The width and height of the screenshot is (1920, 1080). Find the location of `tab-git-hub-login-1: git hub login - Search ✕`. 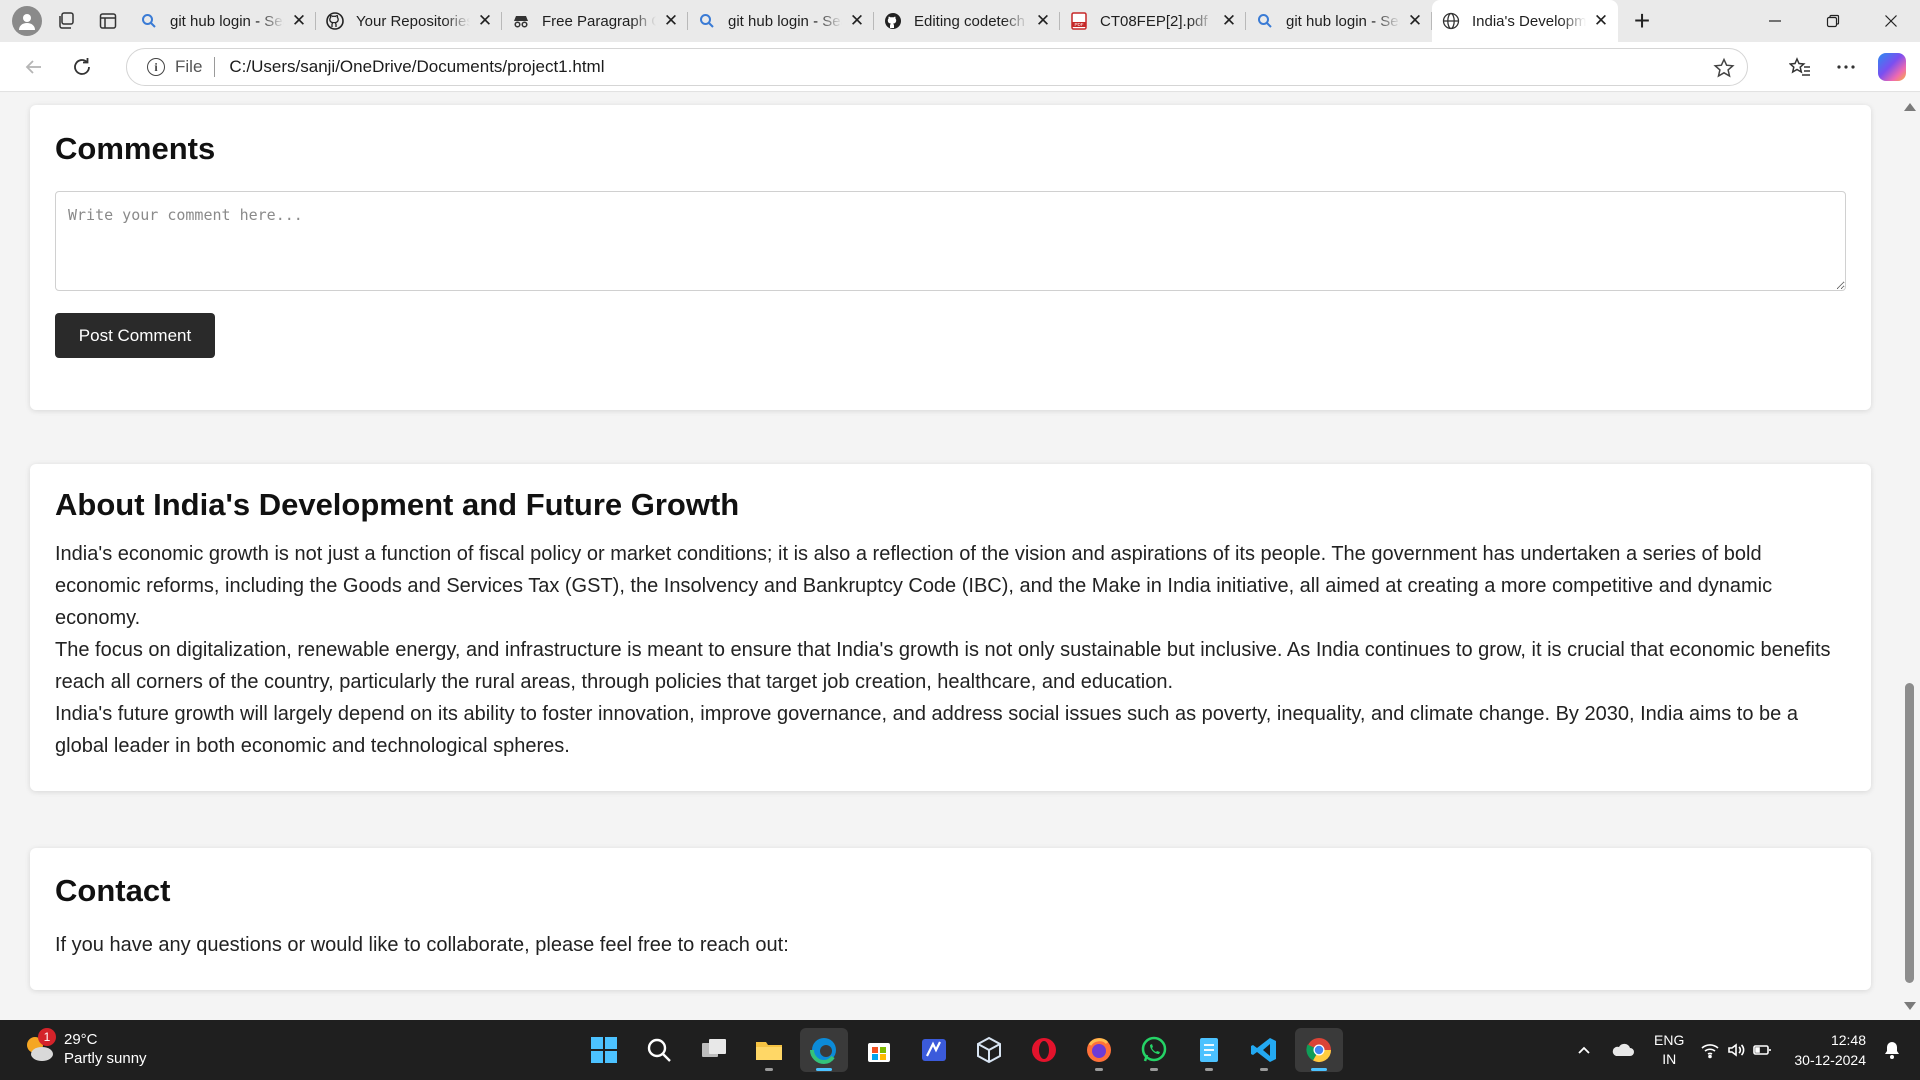

tab-git-hub-login-1: git hub login - Search ✕ is located at coordinates (223, 21).